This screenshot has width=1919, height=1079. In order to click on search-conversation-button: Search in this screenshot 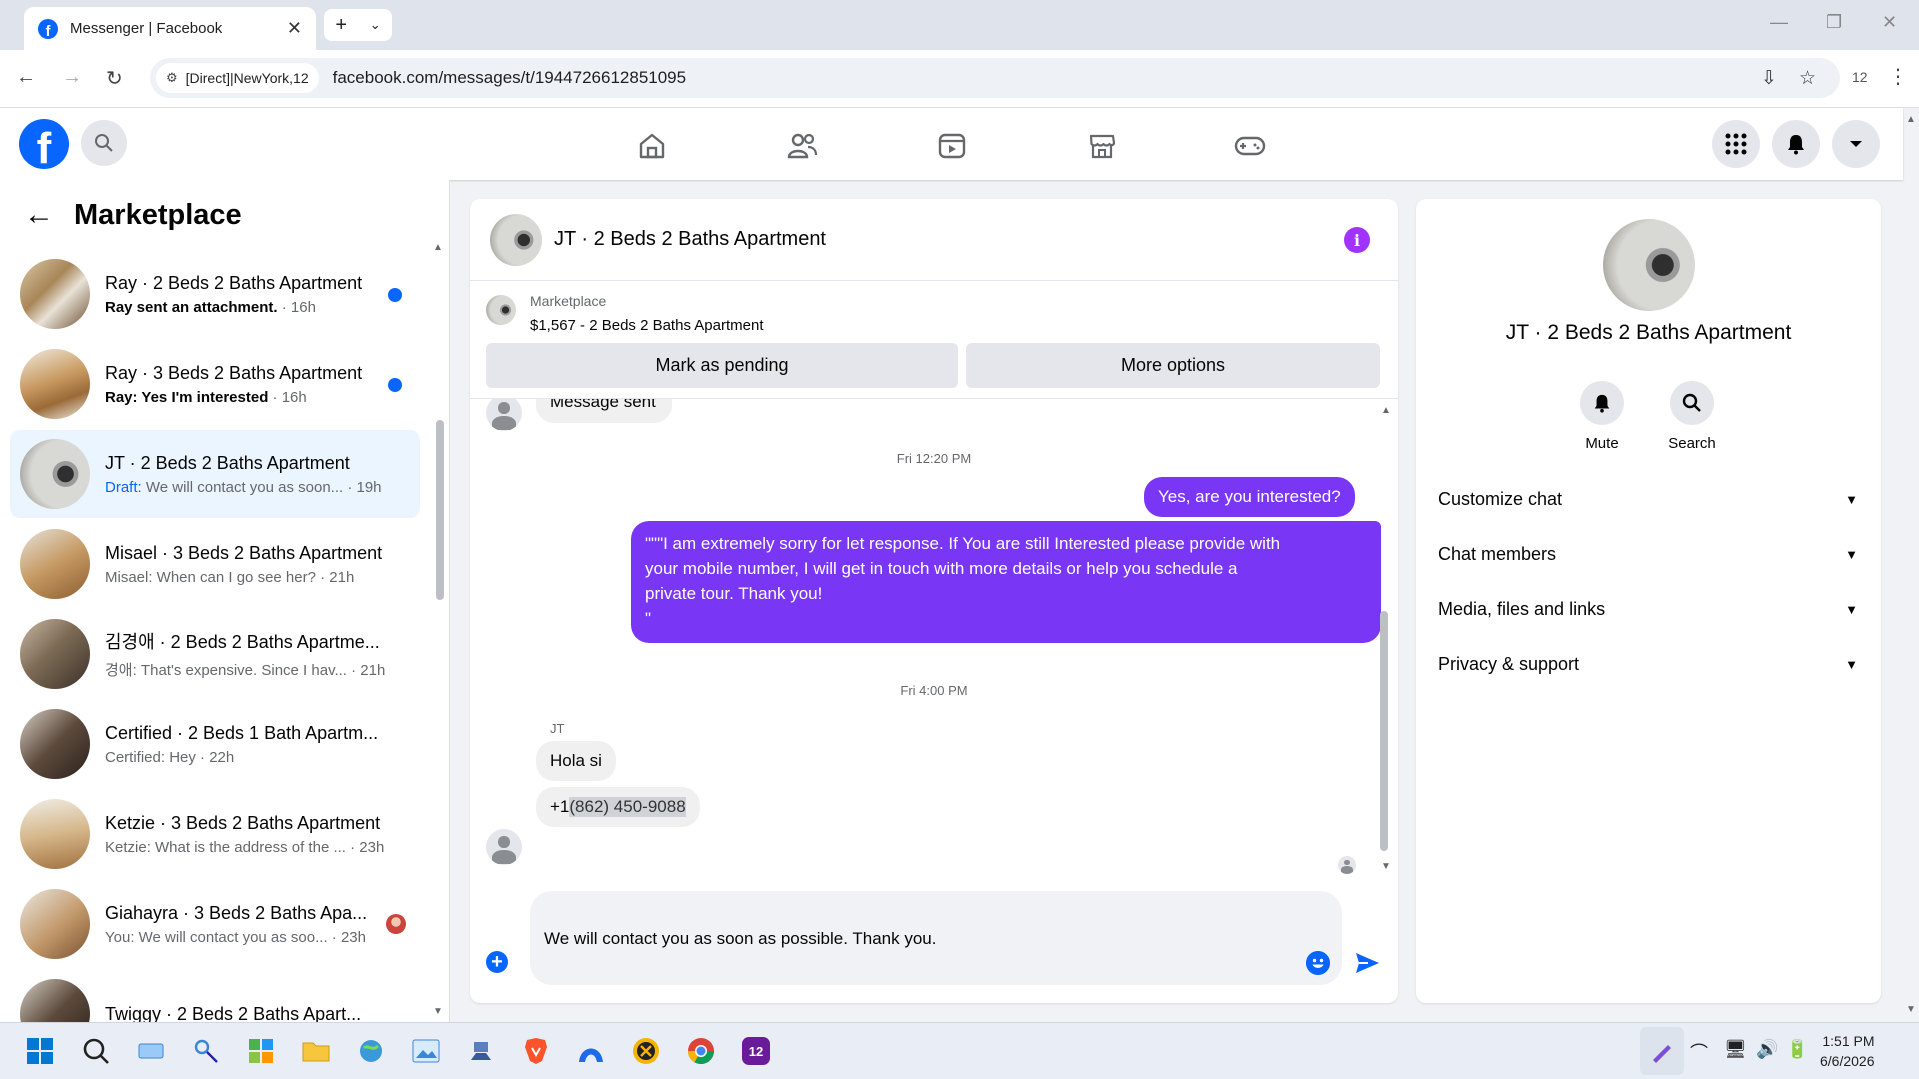, I will do `click(1692, 416)`.